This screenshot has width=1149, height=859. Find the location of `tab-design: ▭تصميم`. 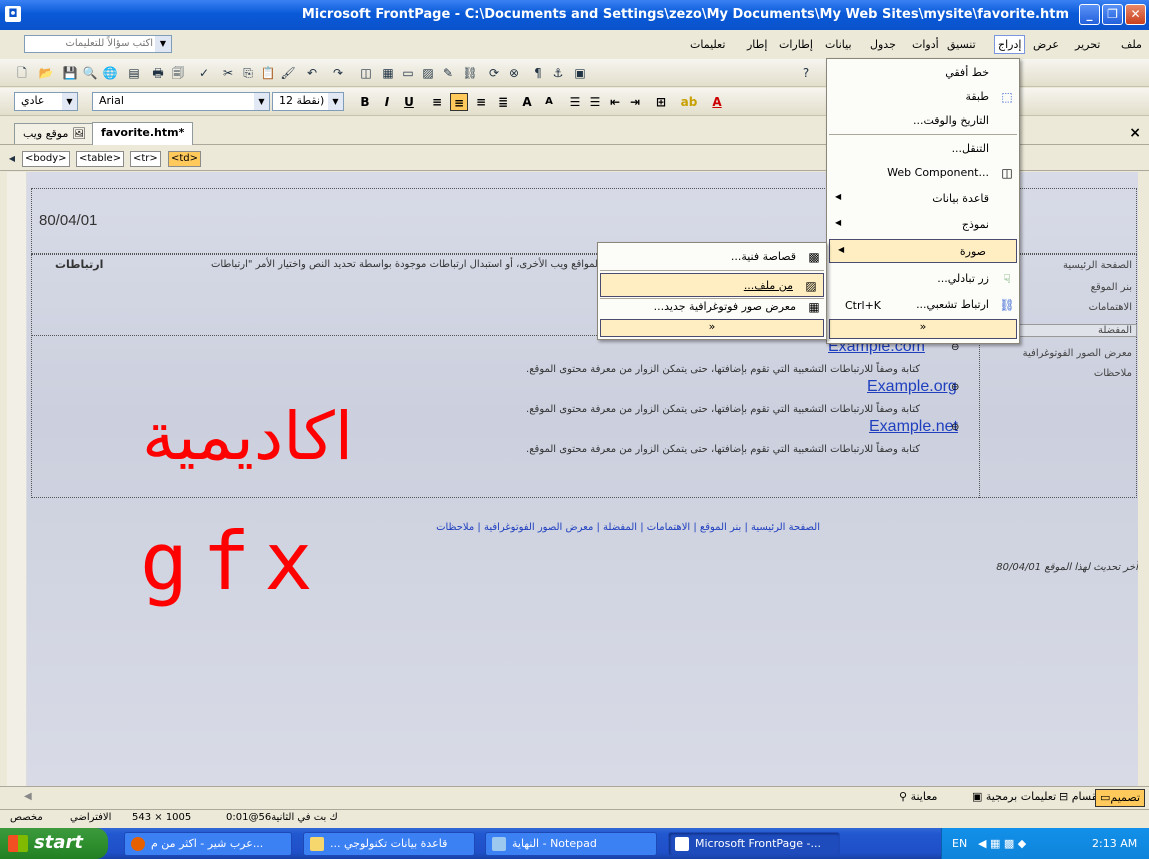

tab-design: ▭تصميم is located at coordinates (1120, 798).